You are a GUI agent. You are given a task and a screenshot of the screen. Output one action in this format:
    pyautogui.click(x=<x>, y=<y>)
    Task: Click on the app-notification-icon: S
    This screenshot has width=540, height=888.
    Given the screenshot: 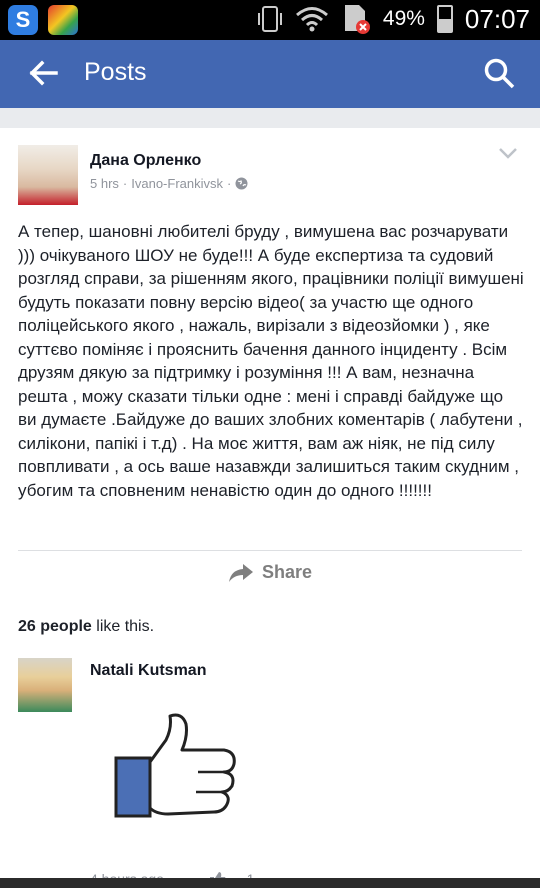 What is the action you would take?
    pyautogui.click(x=23, y=20)
    